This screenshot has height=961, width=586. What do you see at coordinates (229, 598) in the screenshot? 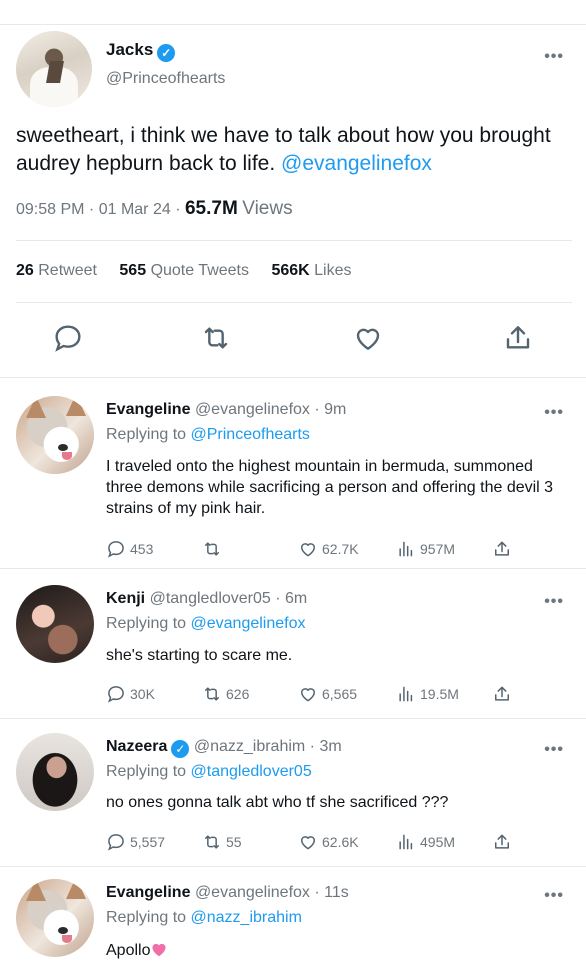
I see `reply-handle: @tangledlover05 · 6m` at bounding box center [229, 598].